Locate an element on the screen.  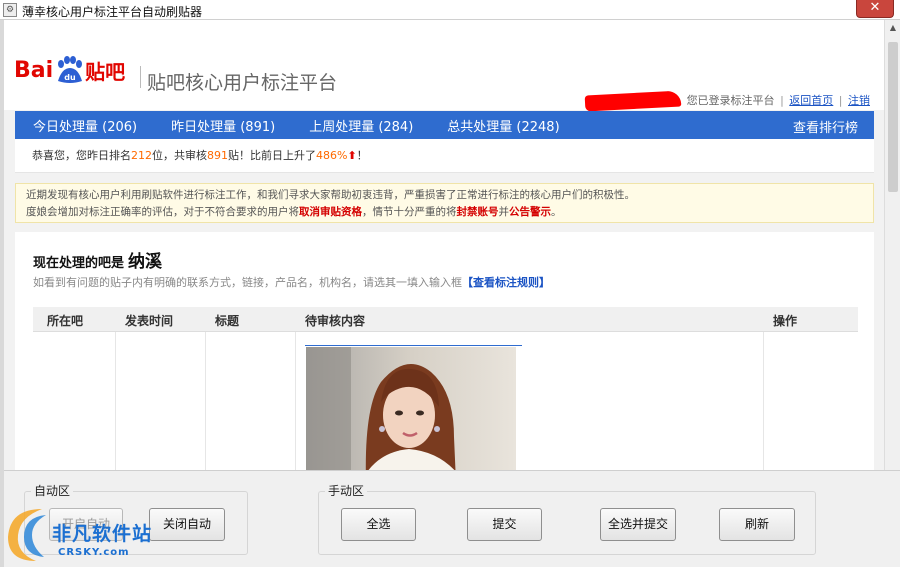
manual-group-title: 手动区 is located at coordinates (346, 490).